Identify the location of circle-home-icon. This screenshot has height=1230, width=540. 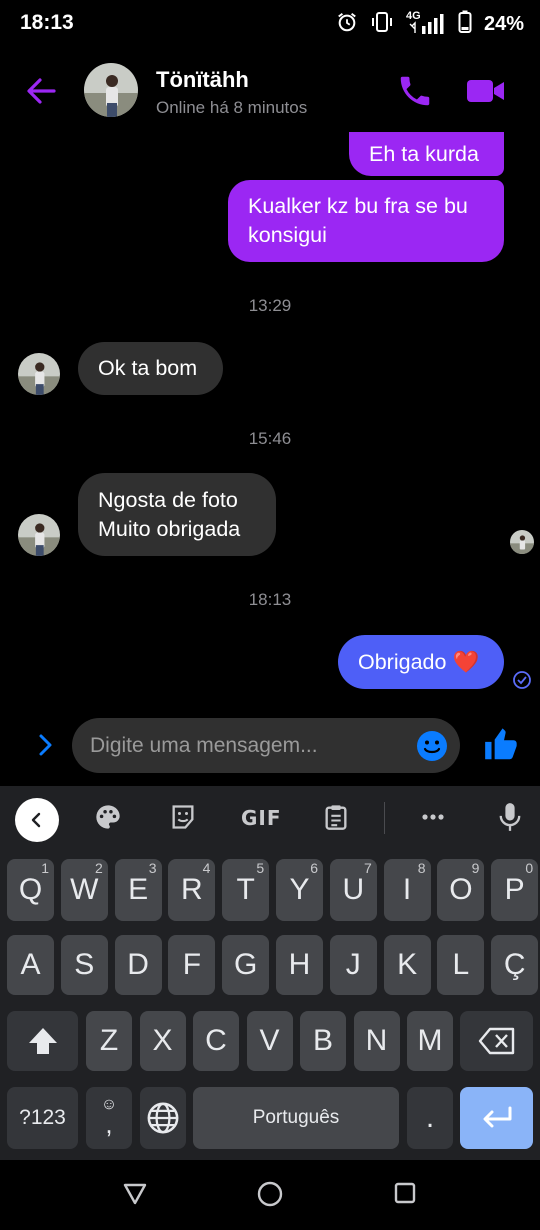
(270, 1194).